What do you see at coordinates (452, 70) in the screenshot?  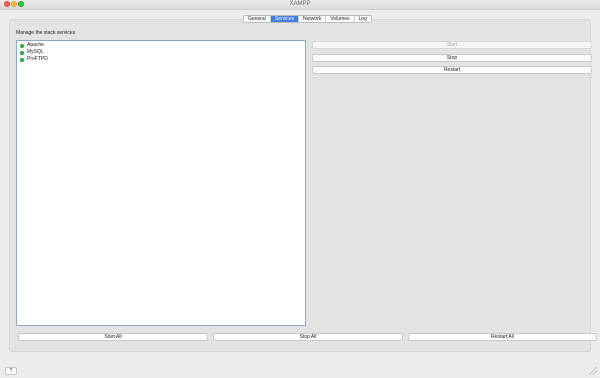 I see `restart-button: Restart` at bounding box center [452, 70].